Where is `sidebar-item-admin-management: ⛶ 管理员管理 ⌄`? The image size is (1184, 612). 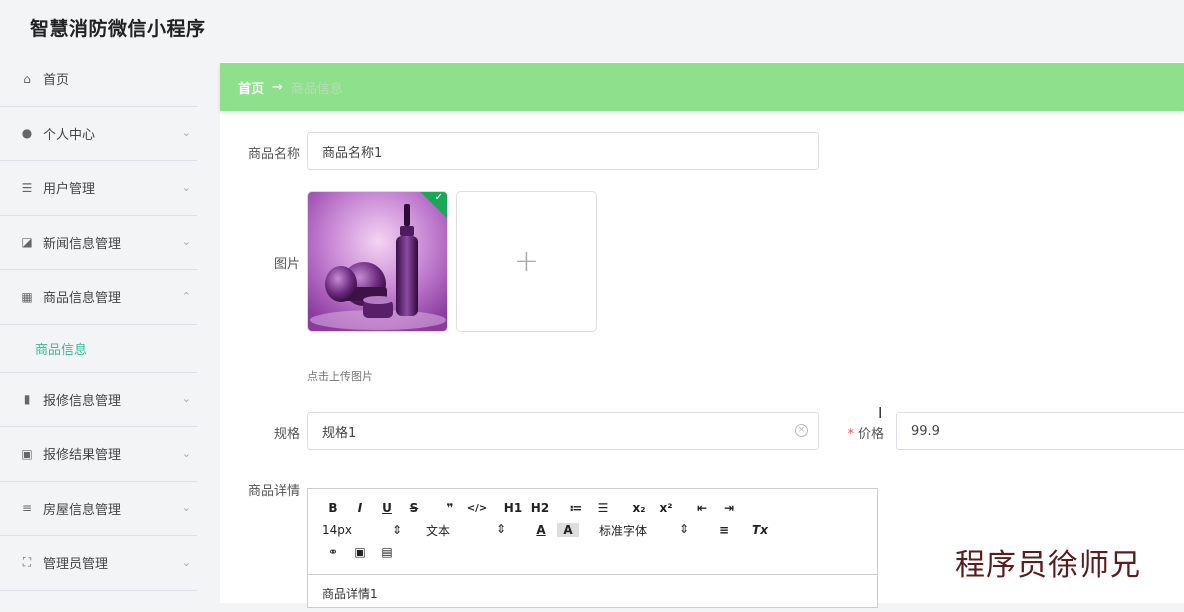 sidebar-item-admin-management: ⛶ 管理员管理 ⌄ is located at coordinates (98, 563).